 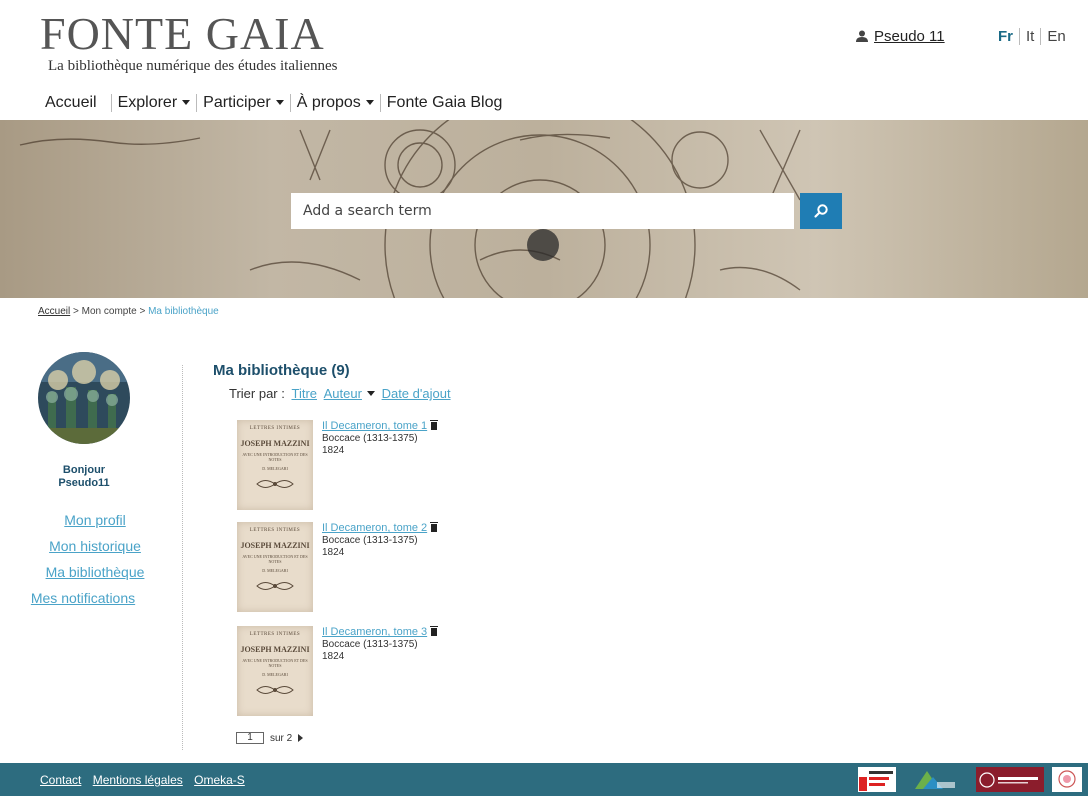 I want to click on link-mon-profil: Mon profil, so click(x=95, y=520).